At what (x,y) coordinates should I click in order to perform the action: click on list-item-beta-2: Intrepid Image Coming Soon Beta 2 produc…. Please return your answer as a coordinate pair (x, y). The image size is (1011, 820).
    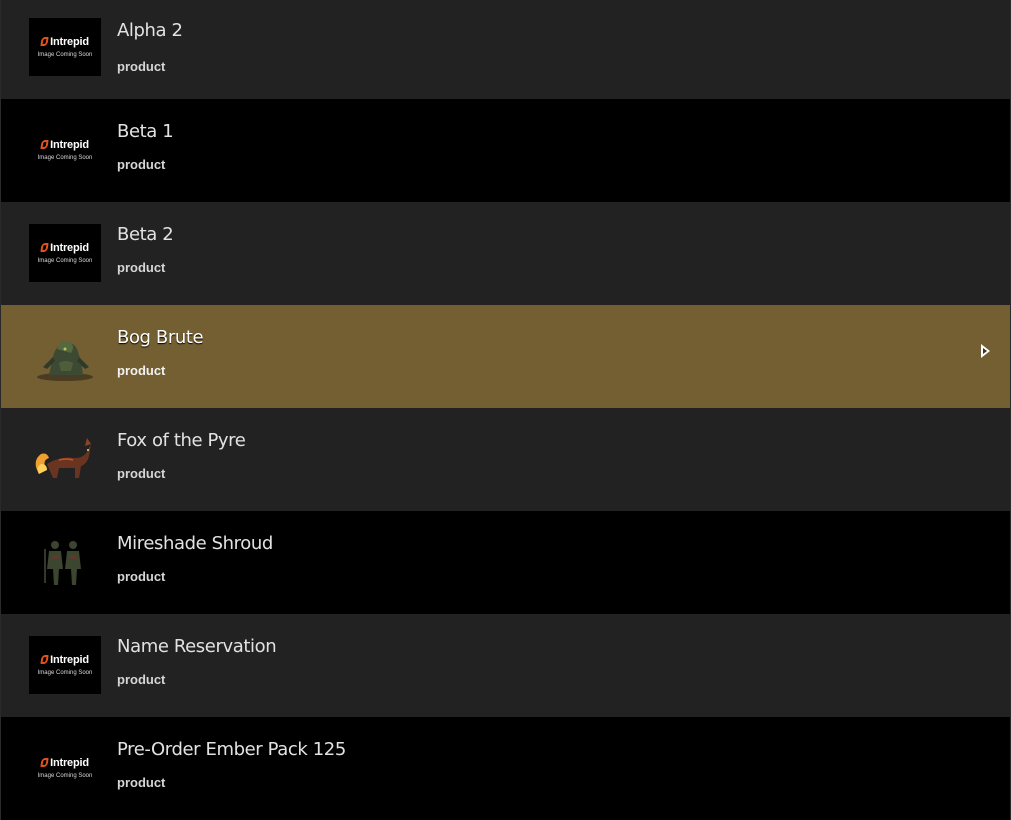
    Looking at the image, I should click on (505, 253).